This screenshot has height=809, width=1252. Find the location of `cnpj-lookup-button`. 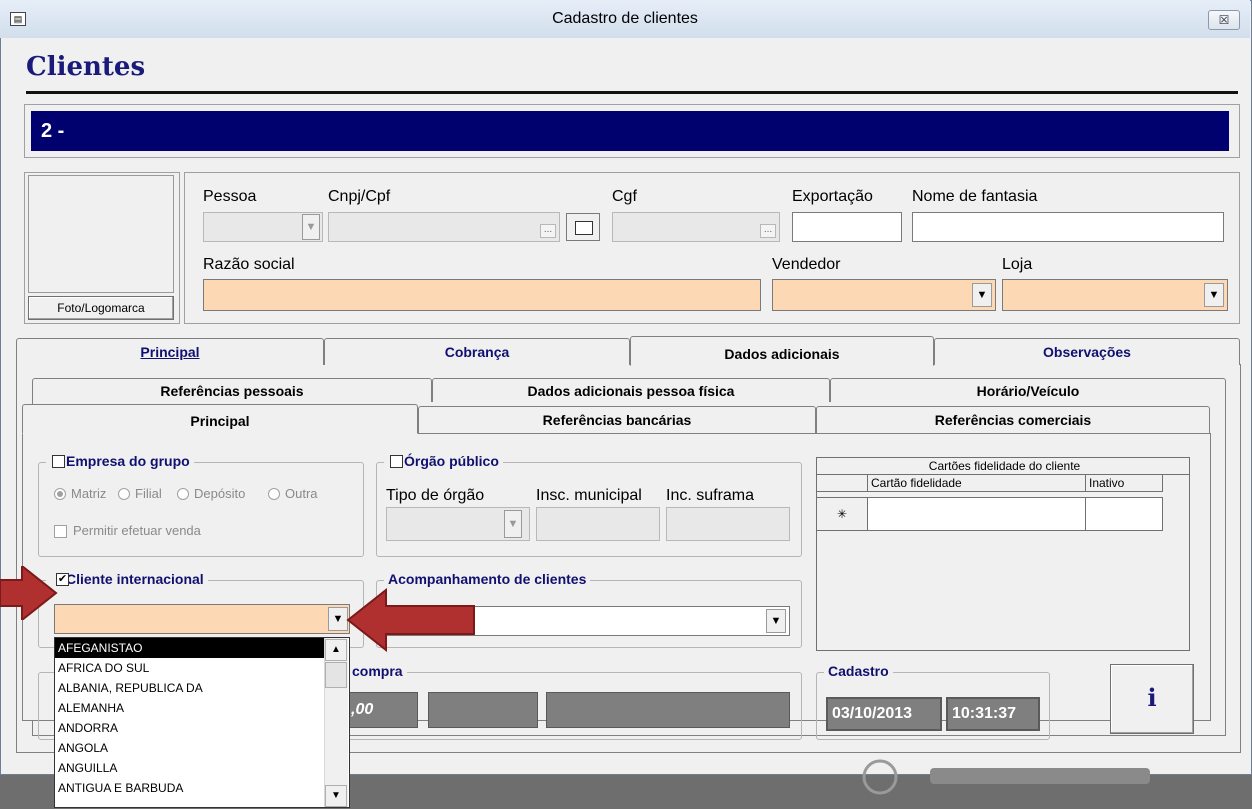

cnpj-lookup-button is located at coordinates (583, 227).